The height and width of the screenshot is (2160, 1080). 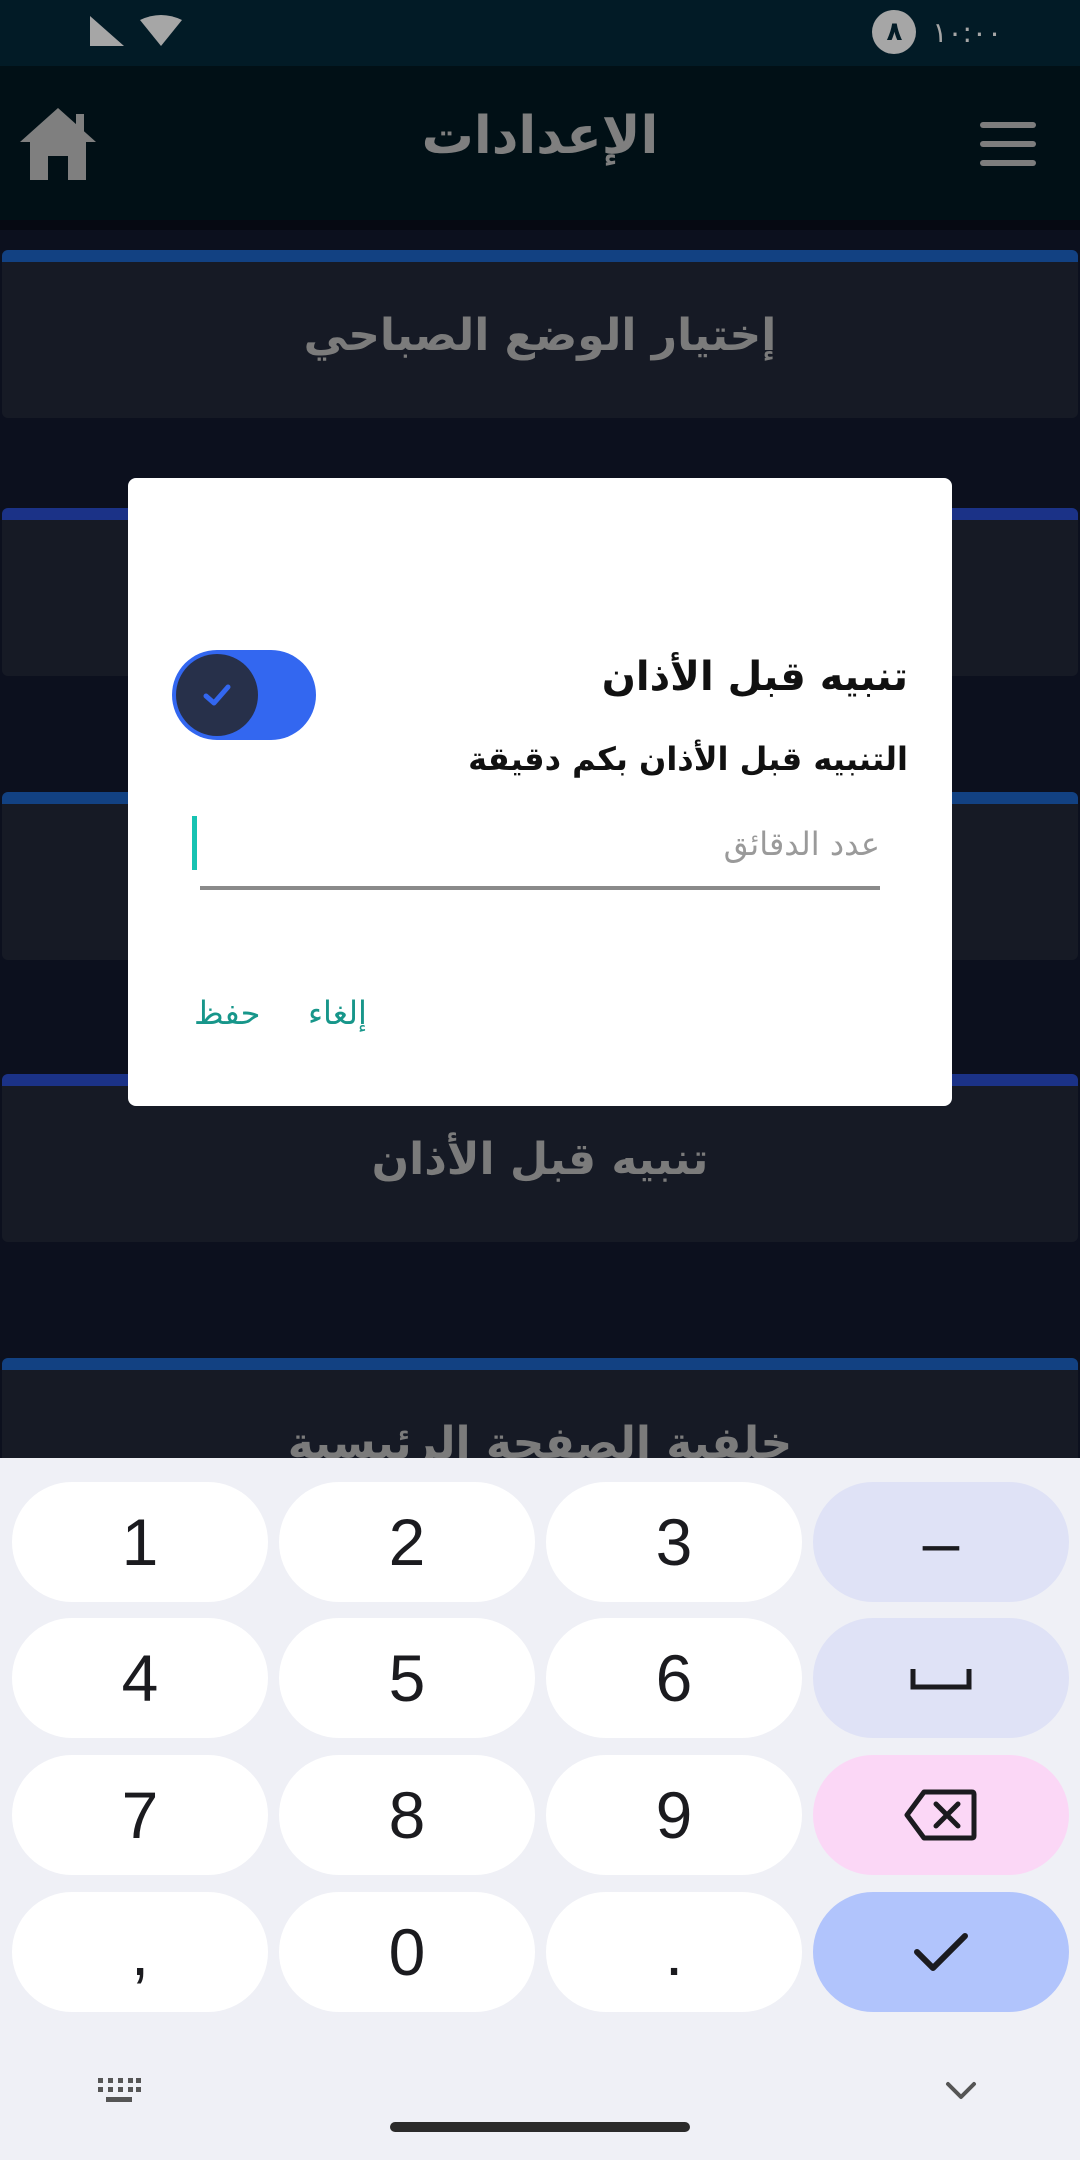 I want to click on save-button: حفظ, so click(x=227, y=1013).